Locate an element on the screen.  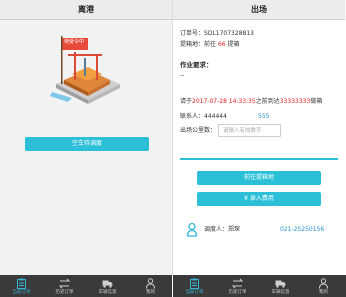
empty-truck-dispatch-button: 空车待调度 is located at coordinates (87, 144).